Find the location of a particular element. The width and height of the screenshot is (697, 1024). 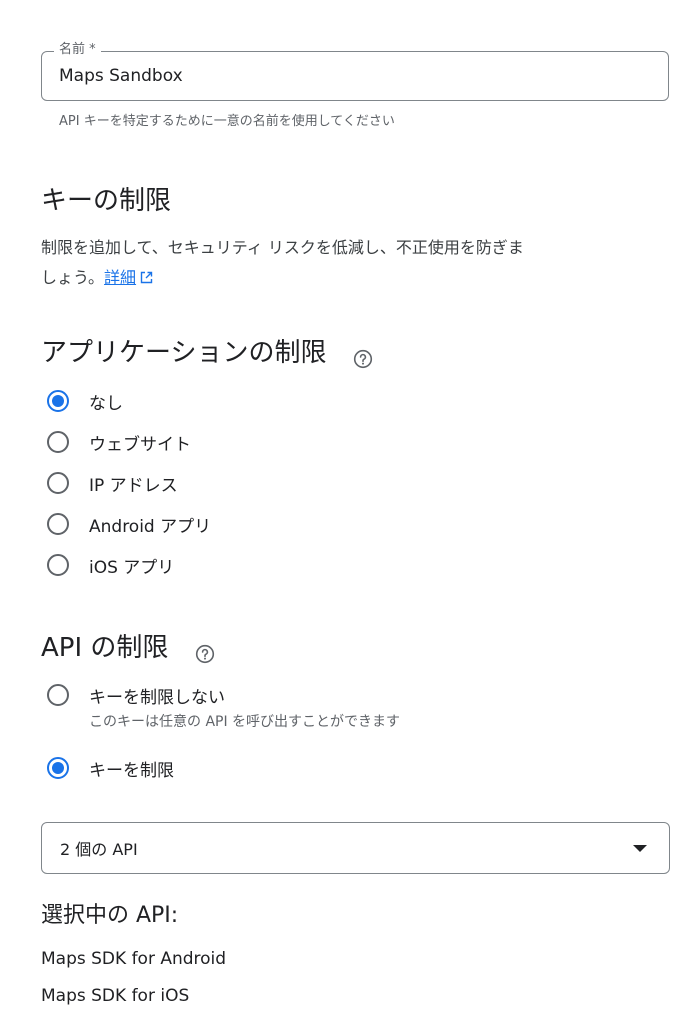

radio-label: Android アプリ is located at coordinates (150, 526).